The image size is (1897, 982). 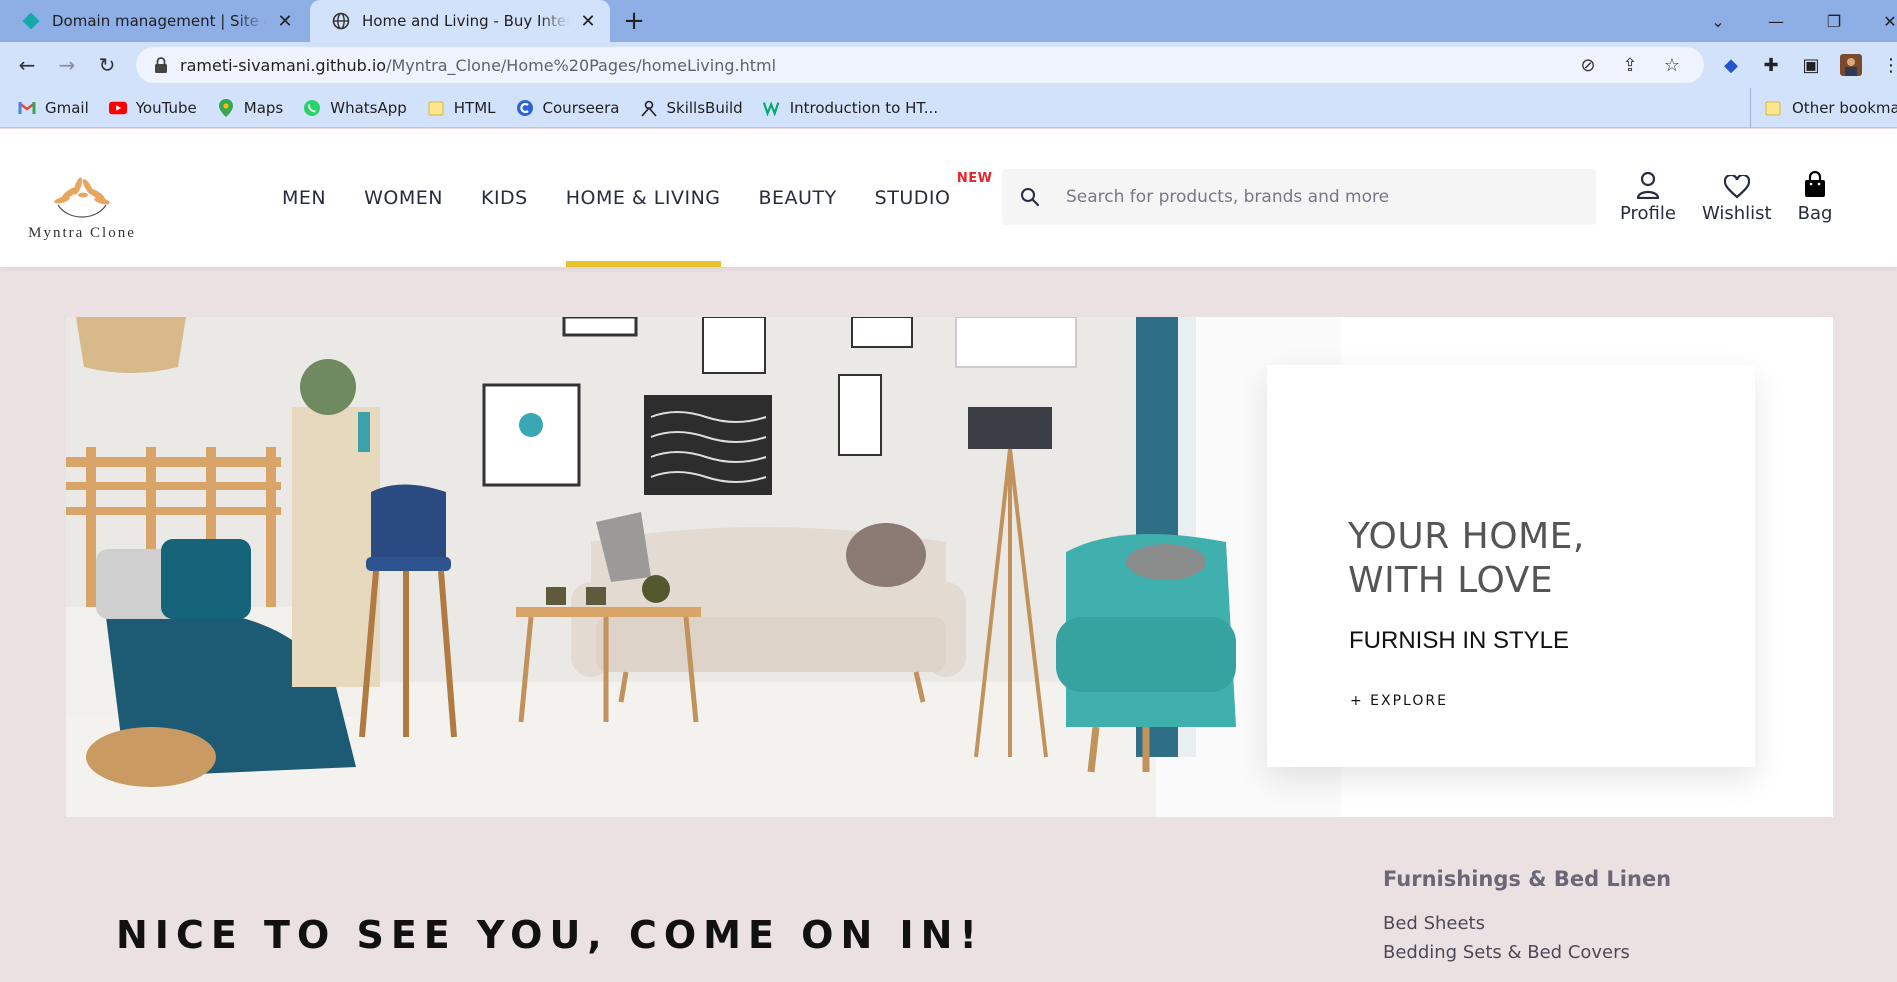 I want to click on bag-icon, so click(x=1815, y=183).